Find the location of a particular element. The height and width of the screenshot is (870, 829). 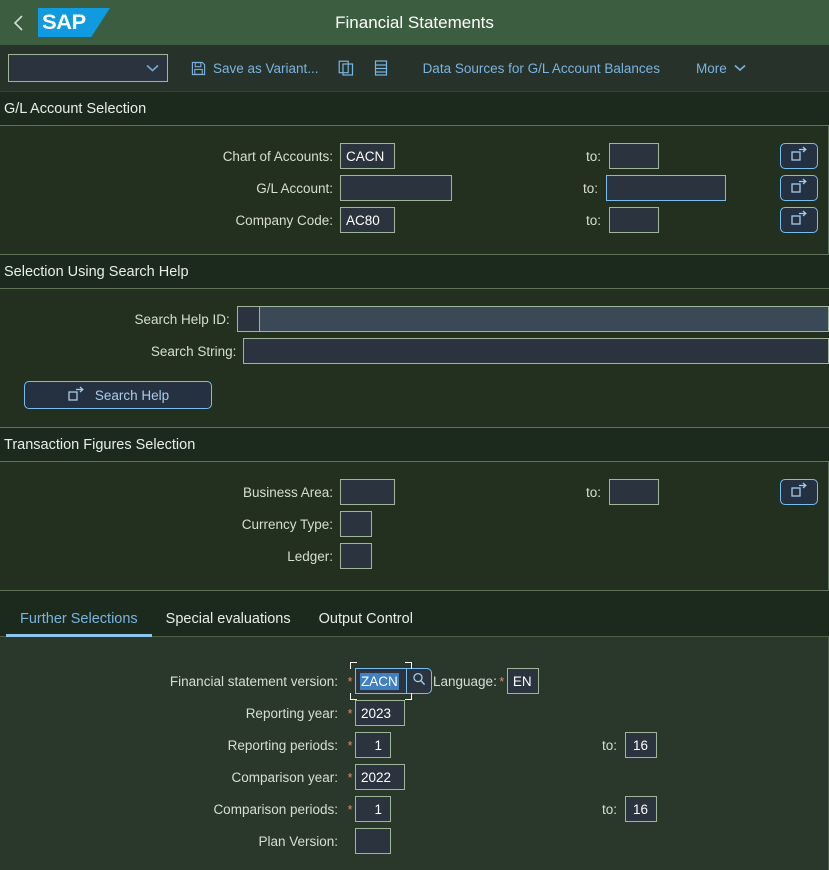

input-search-string is located at coordinates (536, 351).